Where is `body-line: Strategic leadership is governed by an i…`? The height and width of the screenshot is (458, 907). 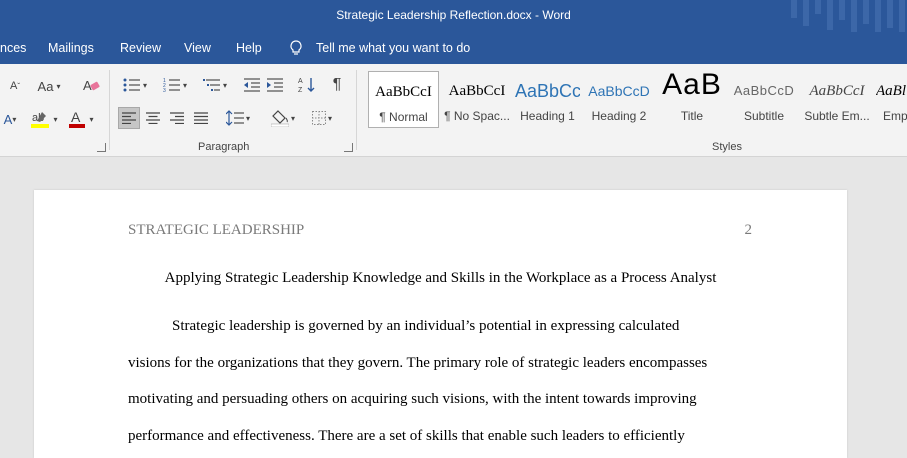
body-line: Strategic leadership is governed by an i… is located at coordinates (426, 326).